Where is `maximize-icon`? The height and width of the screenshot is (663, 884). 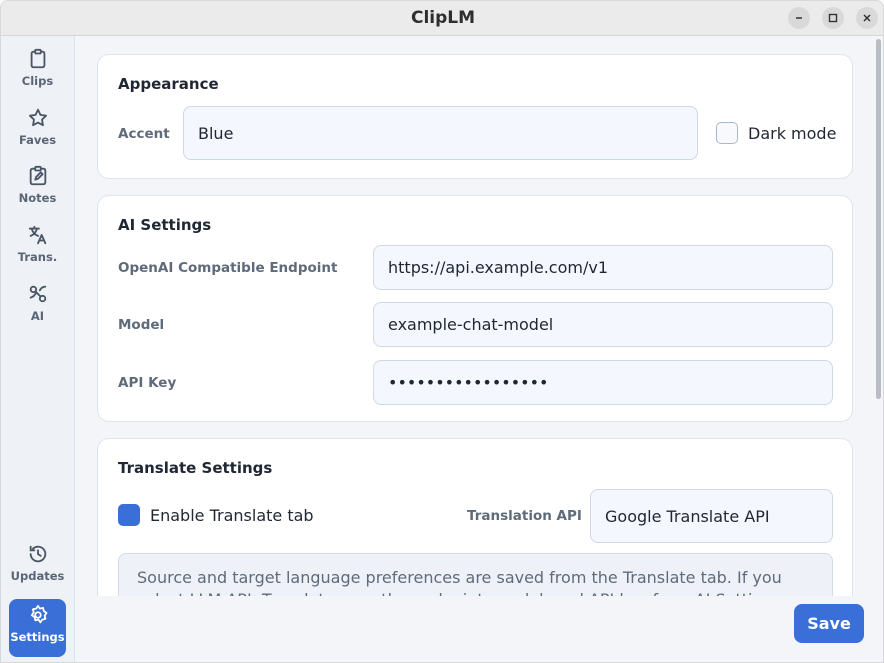
maximize-icon is located at coordinates (833, 18).